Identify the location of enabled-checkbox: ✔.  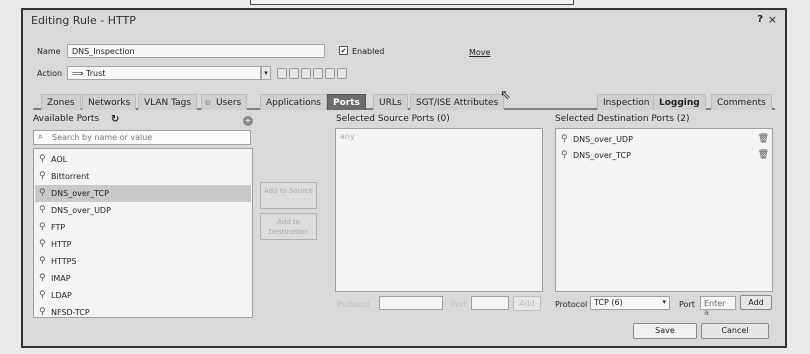
(343, 50).